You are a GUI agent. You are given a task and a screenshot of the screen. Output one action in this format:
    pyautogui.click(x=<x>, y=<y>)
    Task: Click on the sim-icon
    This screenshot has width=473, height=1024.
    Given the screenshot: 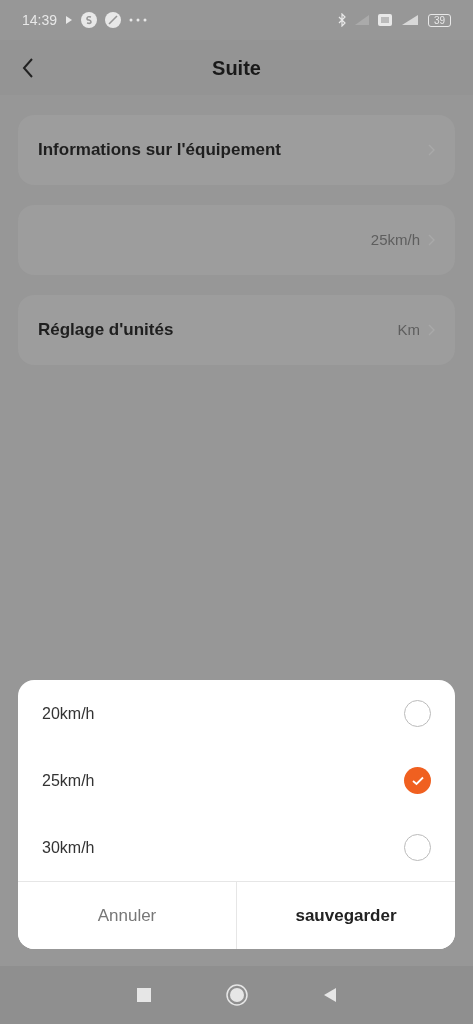 What is the action you would take?
    pyautogui.click(x=384, y=20)
    